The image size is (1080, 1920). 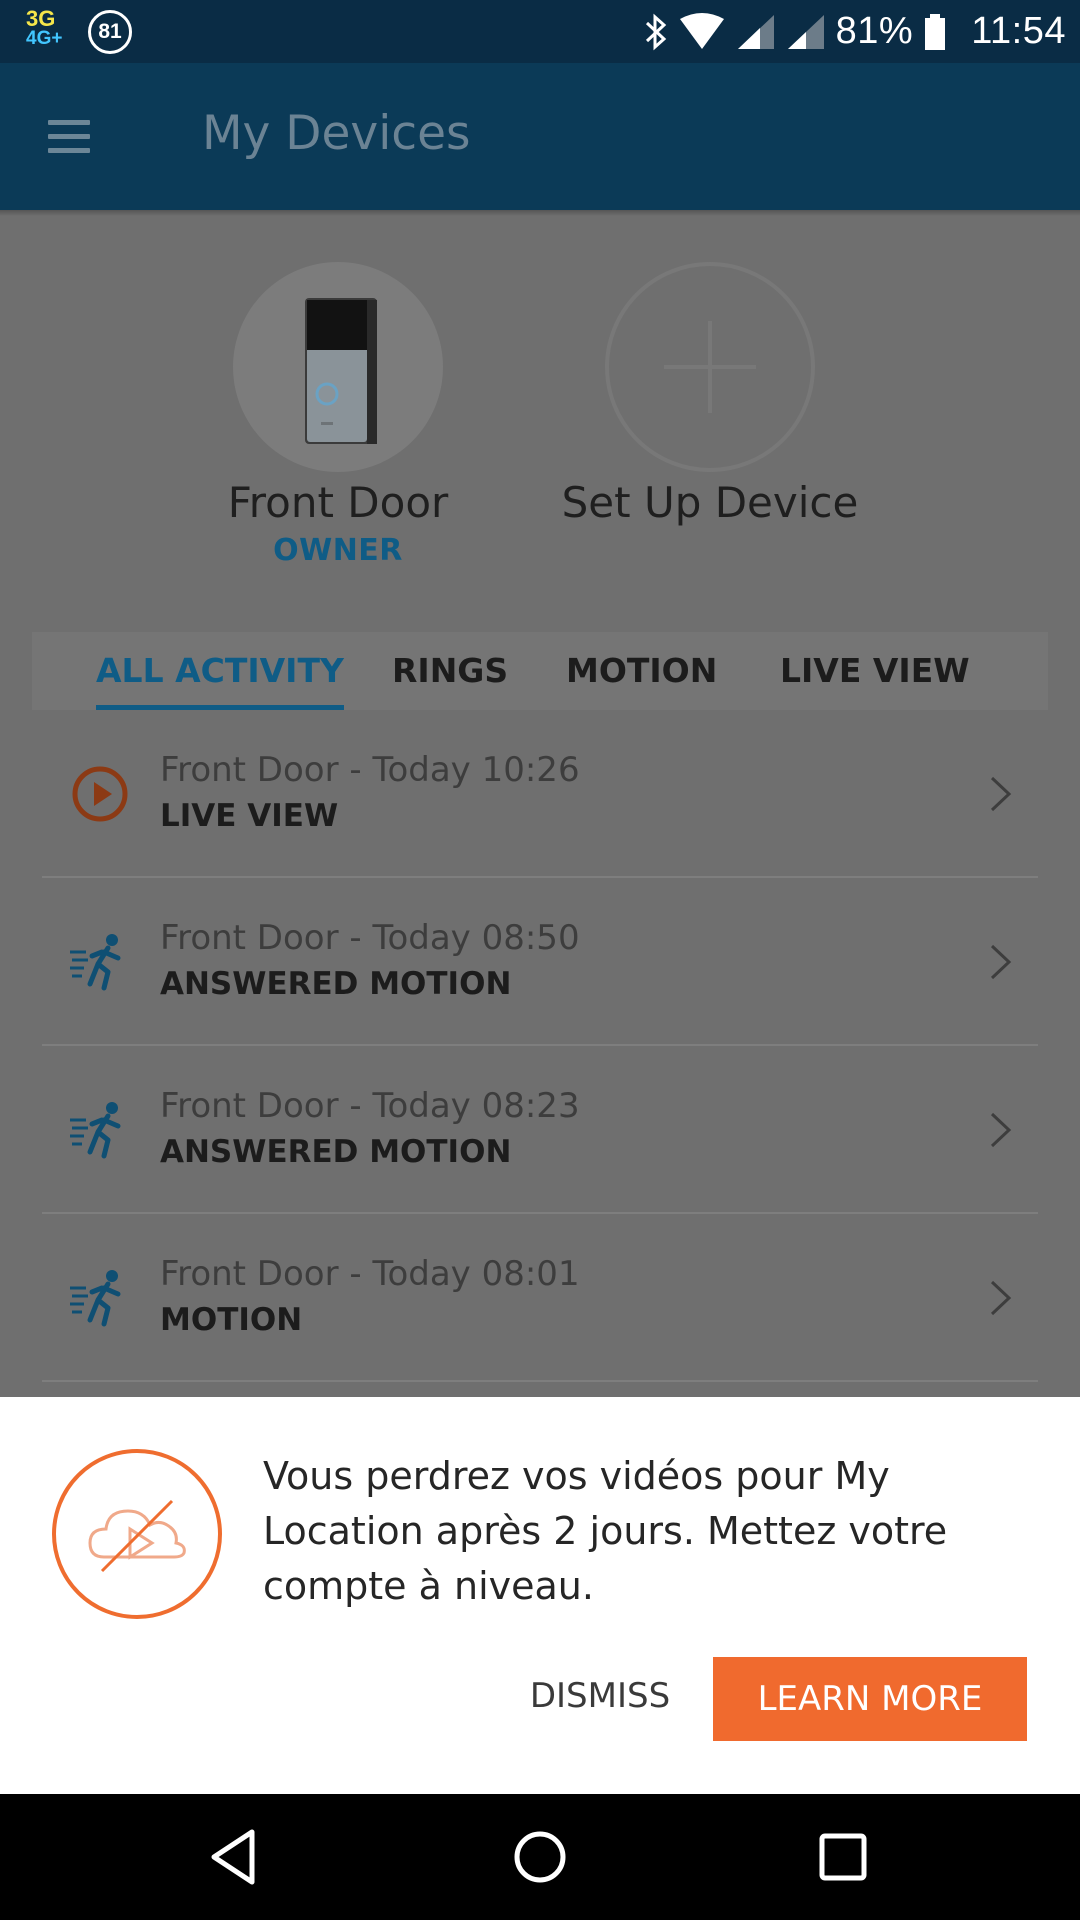 I want to click on activity-time: Front Door - Today 08:50, so click(x=370, y=938).